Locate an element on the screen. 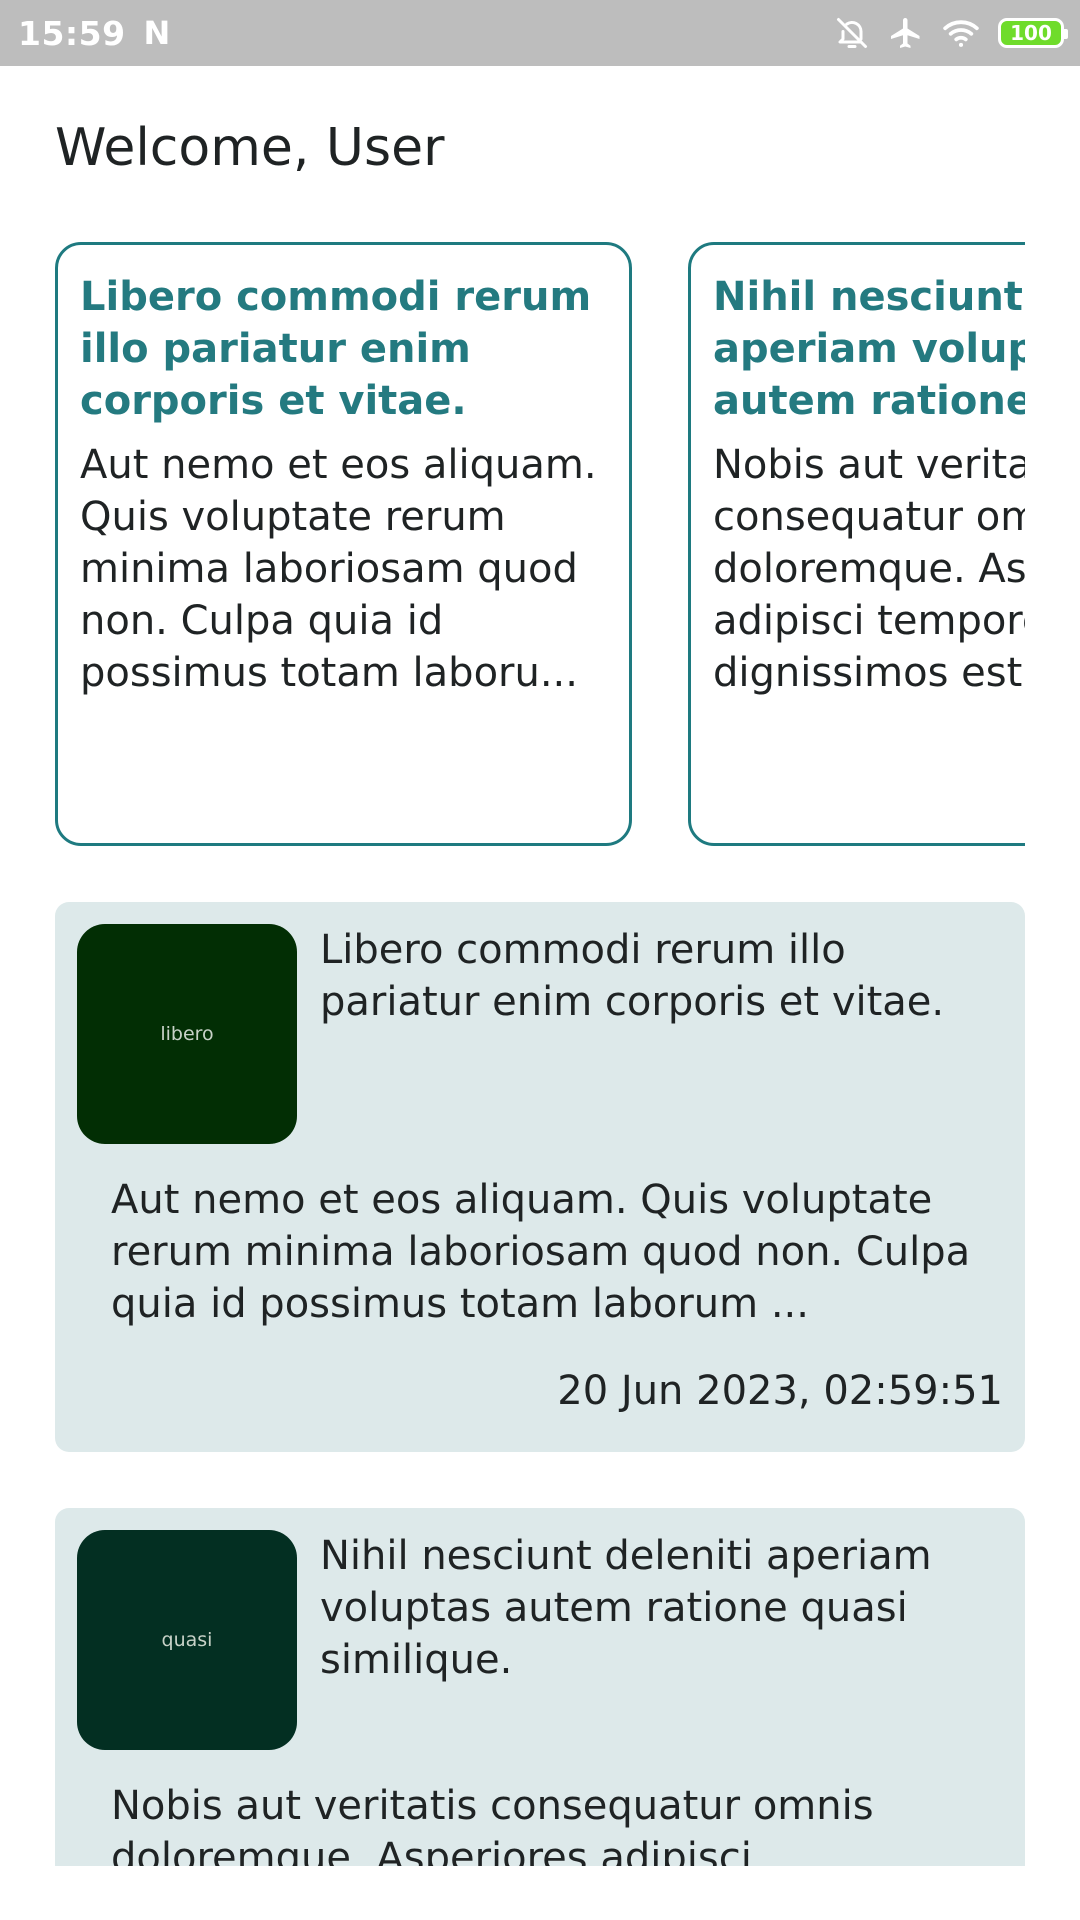  thumbnail: quasi is located at coordinates (187, 1640).